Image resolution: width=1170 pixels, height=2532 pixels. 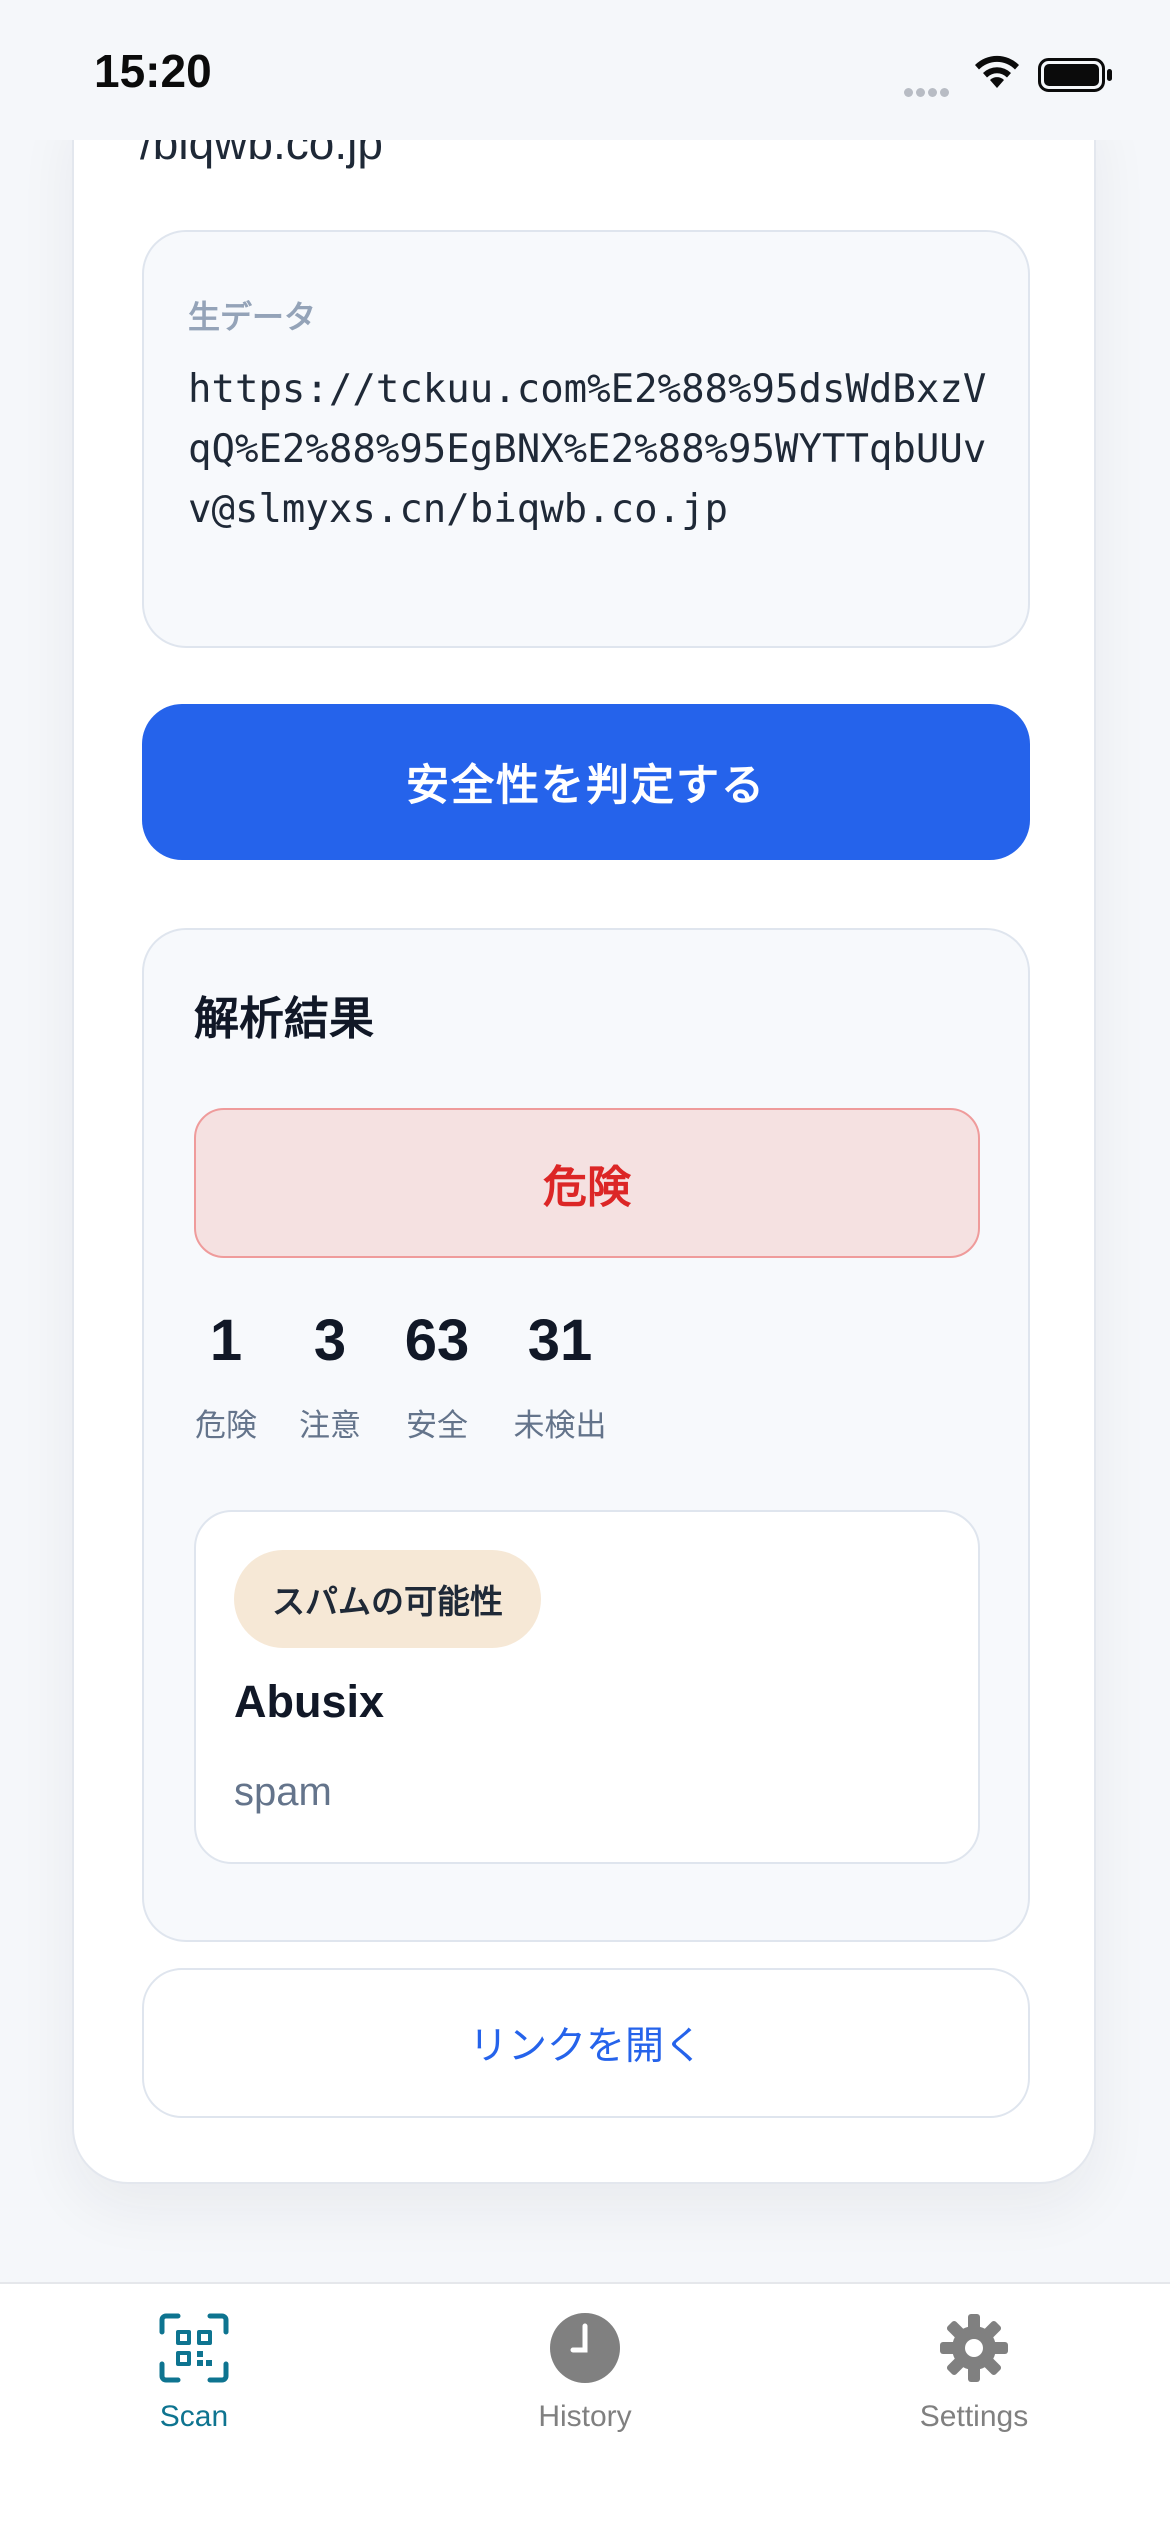 What do you see at coordinates (284, 1018) in the screenshot?
I see `result-title: 解析結果` at bounding box center [284, 1018].